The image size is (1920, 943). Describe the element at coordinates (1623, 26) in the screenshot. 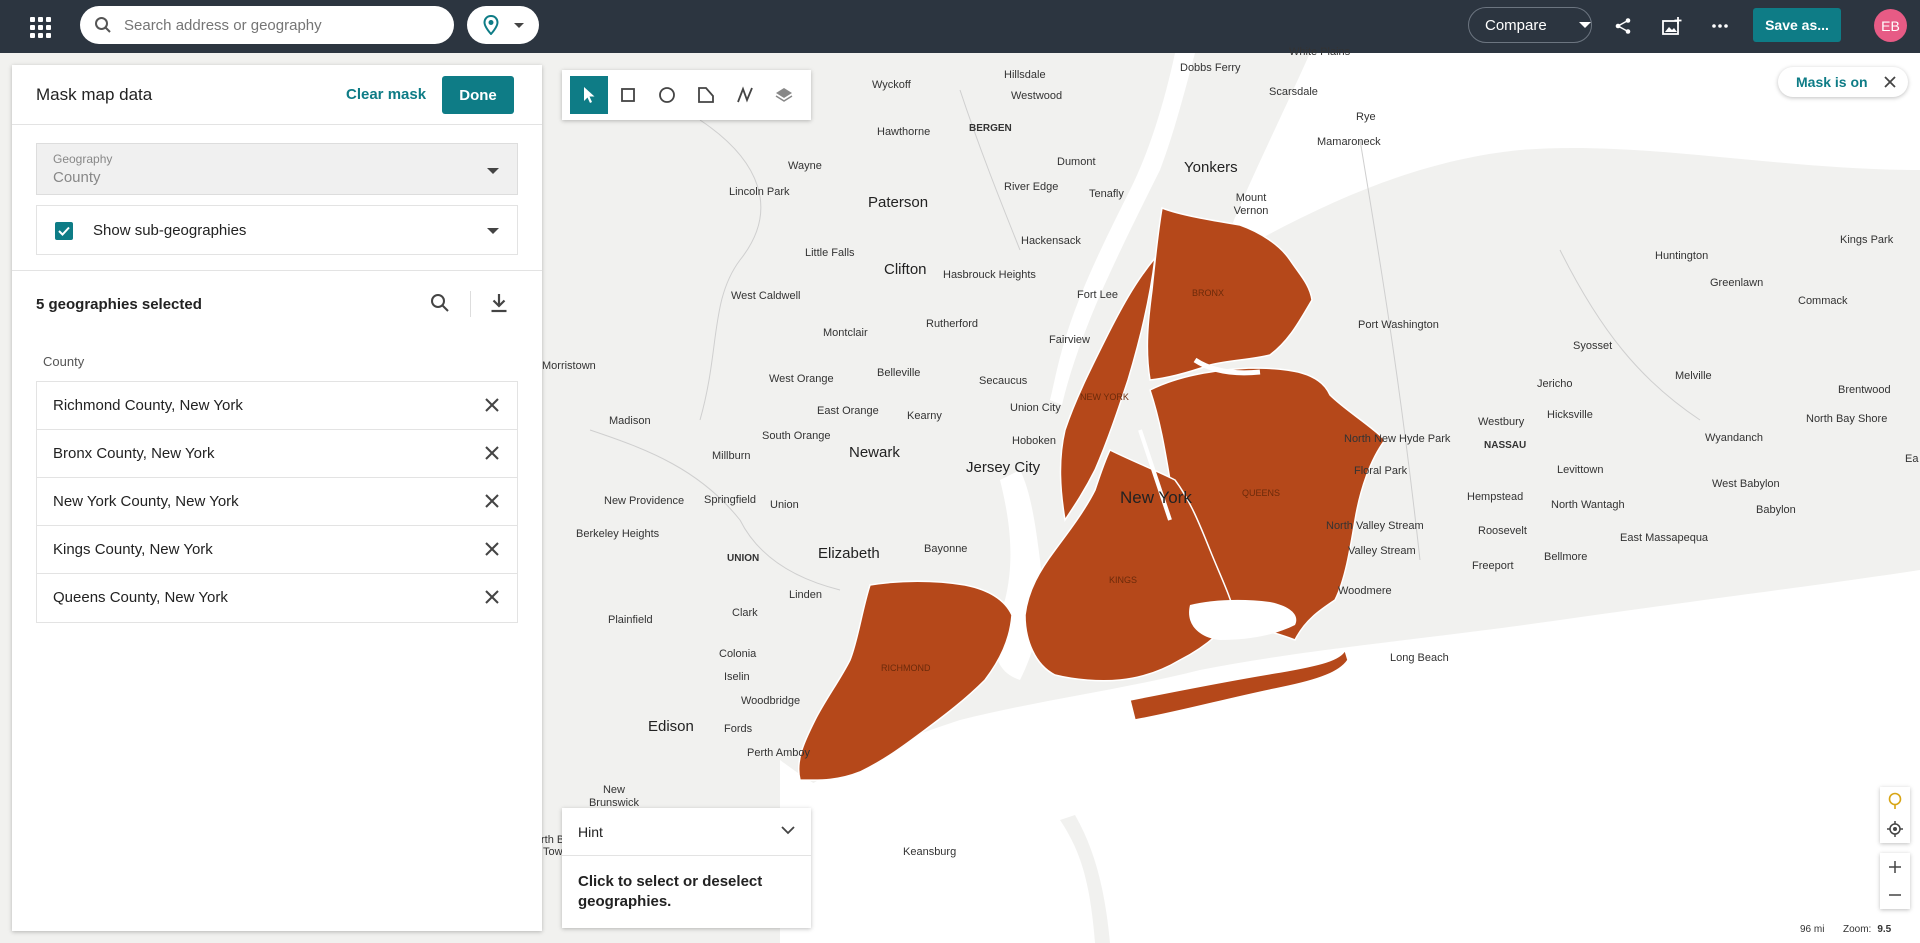

I see `share-icon` at that location.